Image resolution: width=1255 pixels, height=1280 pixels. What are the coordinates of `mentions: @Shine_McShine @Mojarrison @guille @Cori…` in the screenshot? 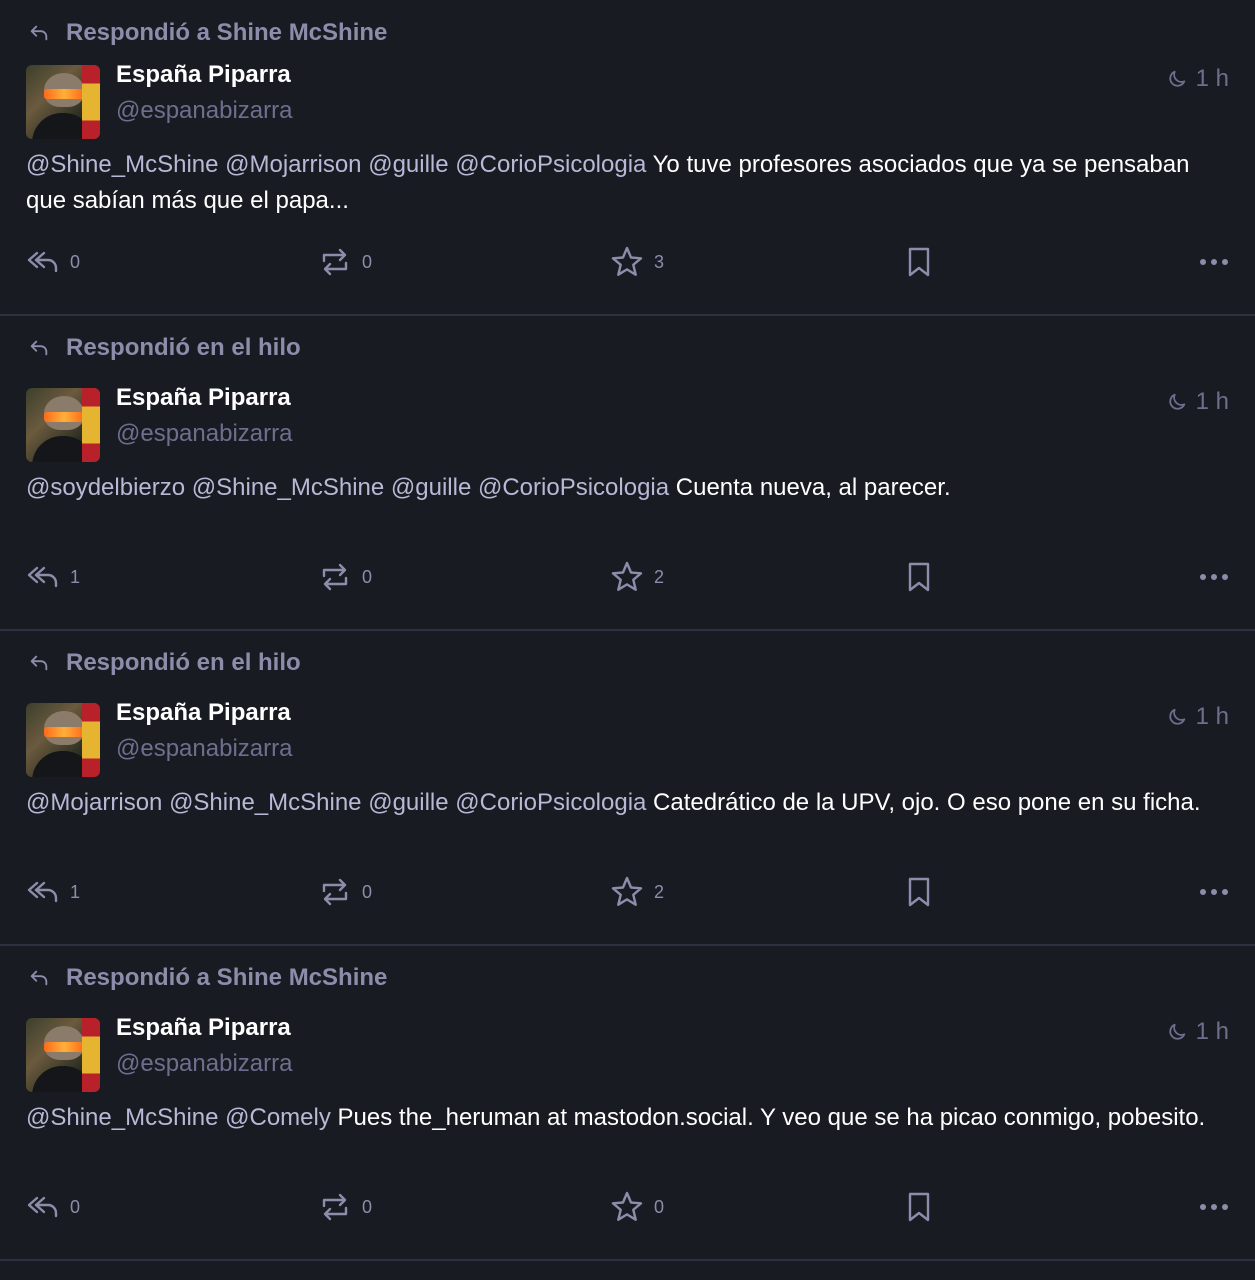 It's located at (336, 164).